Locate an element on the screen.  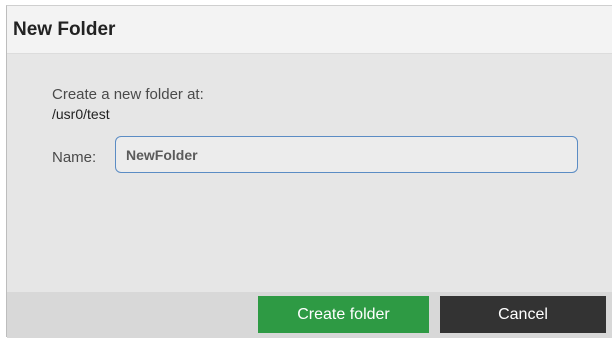
cancel-button: Cancel is located at coordinates (523, 314).